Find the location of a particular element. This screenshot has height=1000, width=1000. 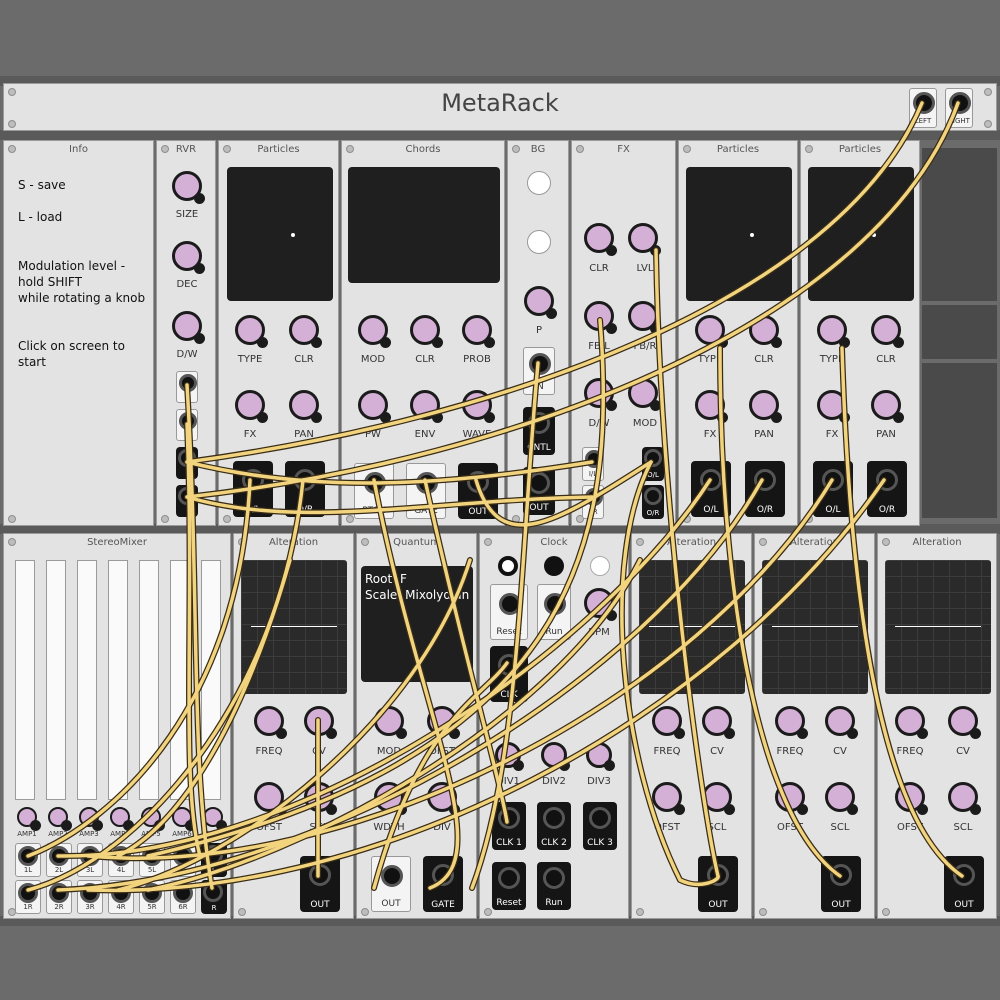

decay-knob is located at coordinates (188, 257).